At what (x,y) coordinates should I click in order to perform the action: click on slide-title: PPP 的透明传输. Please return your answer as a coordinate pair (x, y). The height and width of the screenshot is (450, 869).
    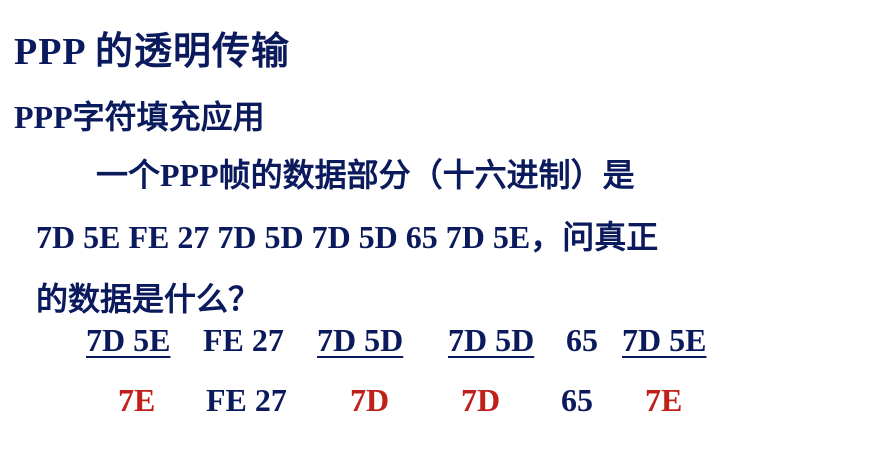
    Looking at the image, I should click on (152, 52).